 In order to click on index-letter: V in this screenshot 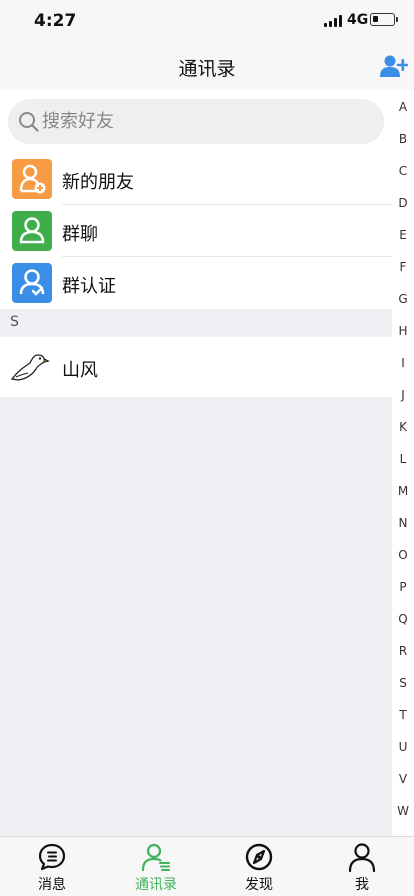, I will do `click(403, 779)`.